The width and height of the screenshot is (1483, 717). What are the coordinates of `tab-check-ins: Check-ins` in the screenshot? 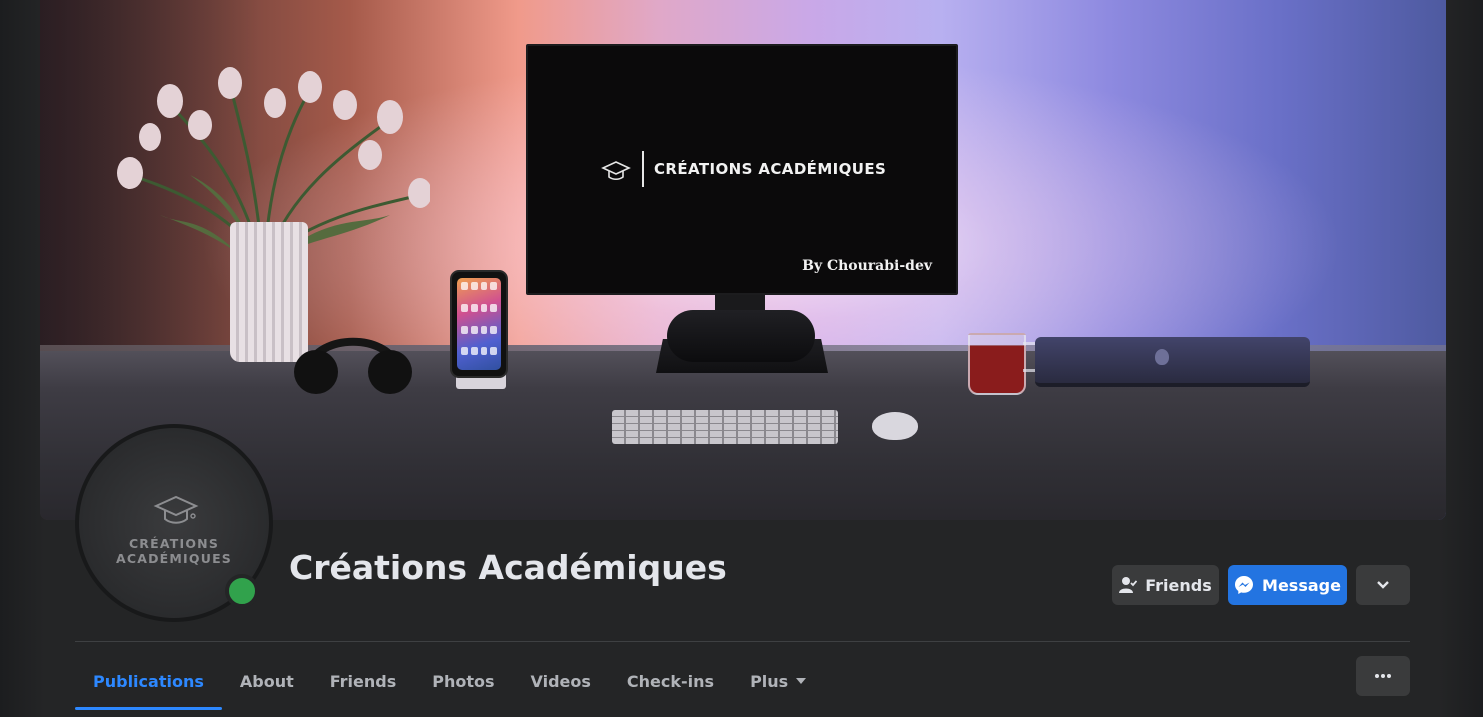 It's located at (670, 681).